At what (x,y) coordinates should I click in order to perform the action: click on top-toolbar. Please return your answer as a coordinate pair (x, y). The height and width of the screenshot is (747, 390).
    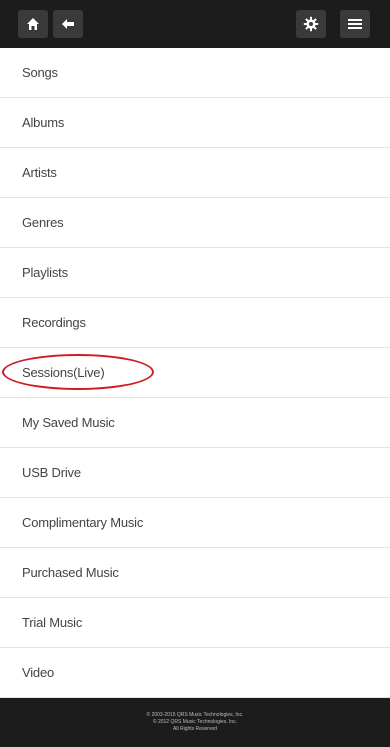
    Looking at the image, I should click on (195, 24).